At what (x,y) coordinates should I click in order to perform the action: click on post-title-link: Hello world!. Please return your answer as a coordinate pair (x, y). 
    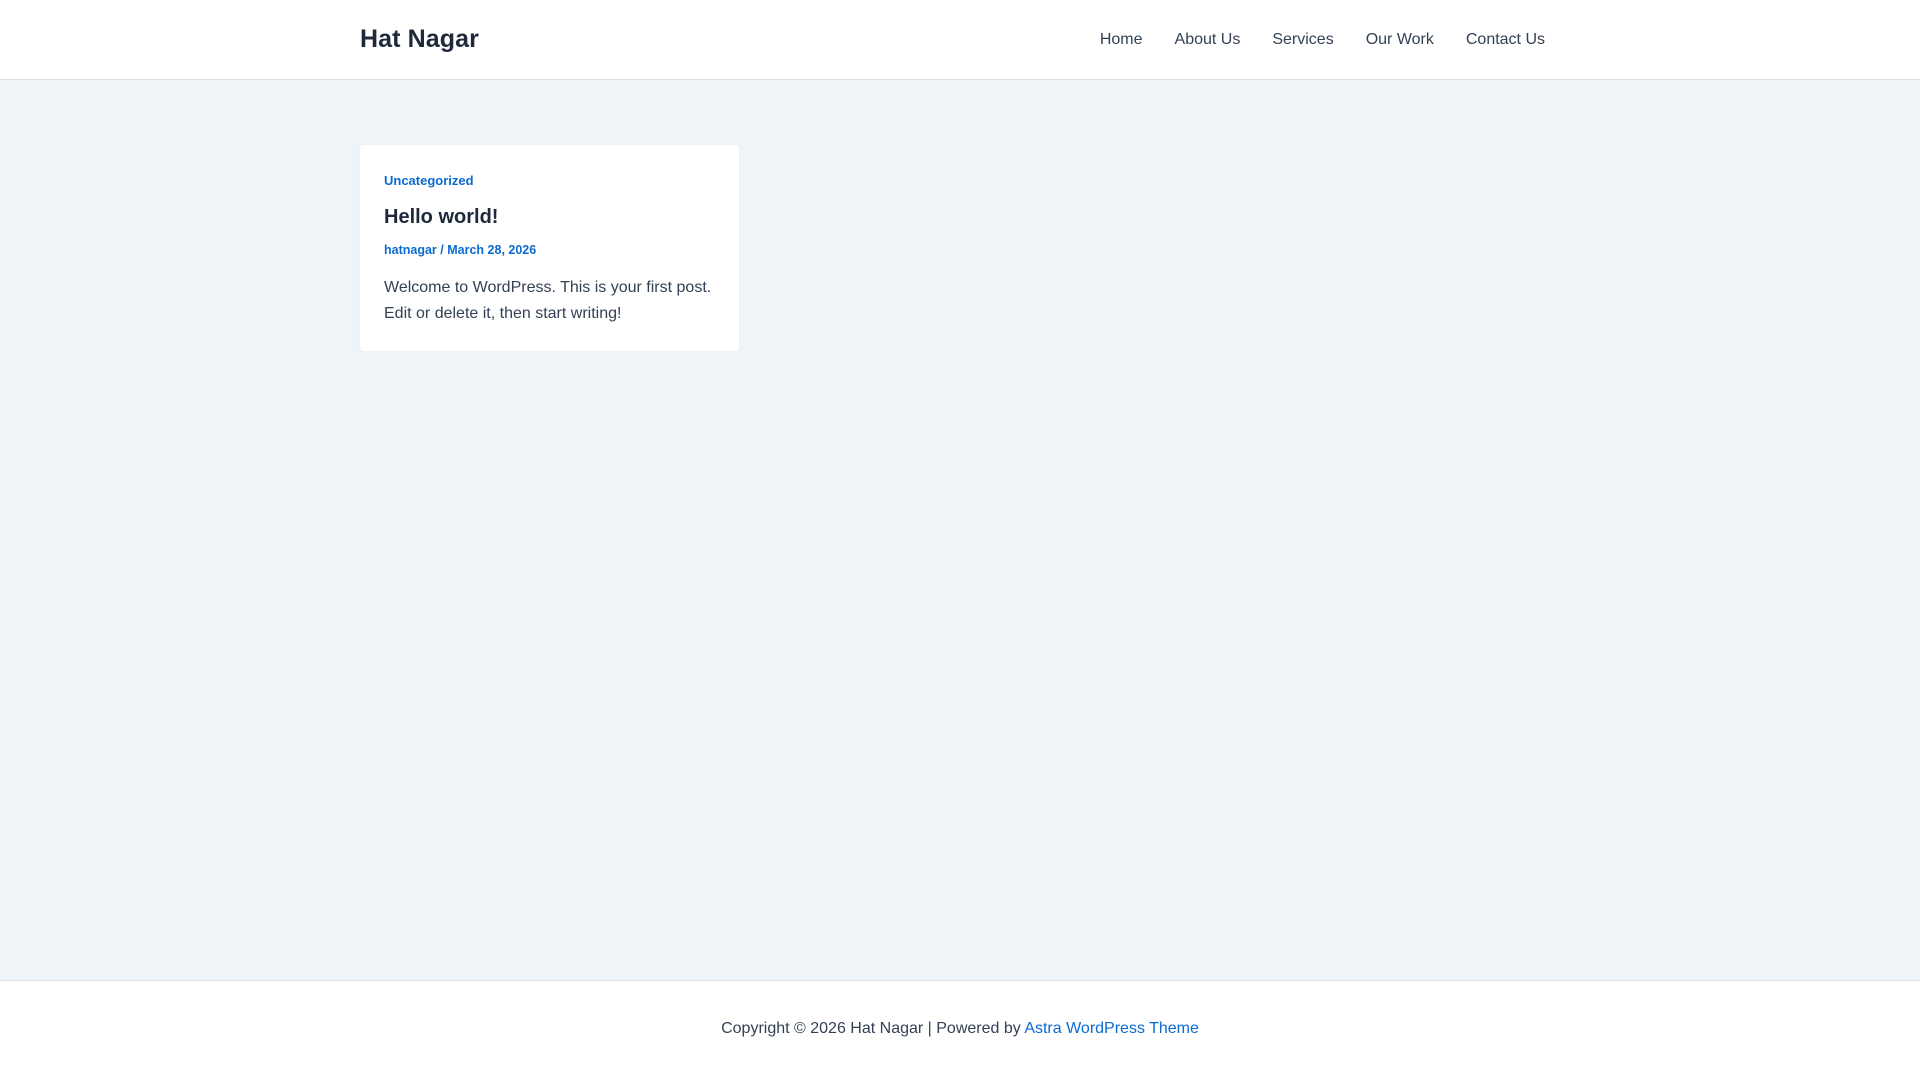
    Looking at the image, I should click on (549, 217).